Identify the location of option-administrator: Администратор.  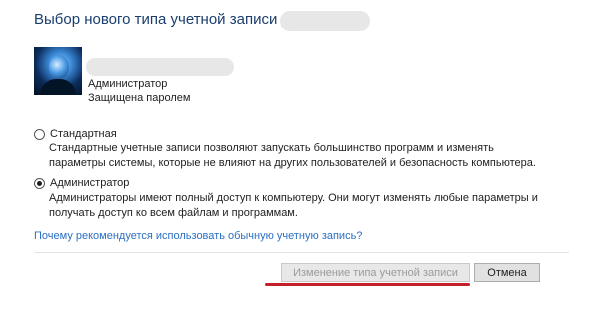
(81, 183).